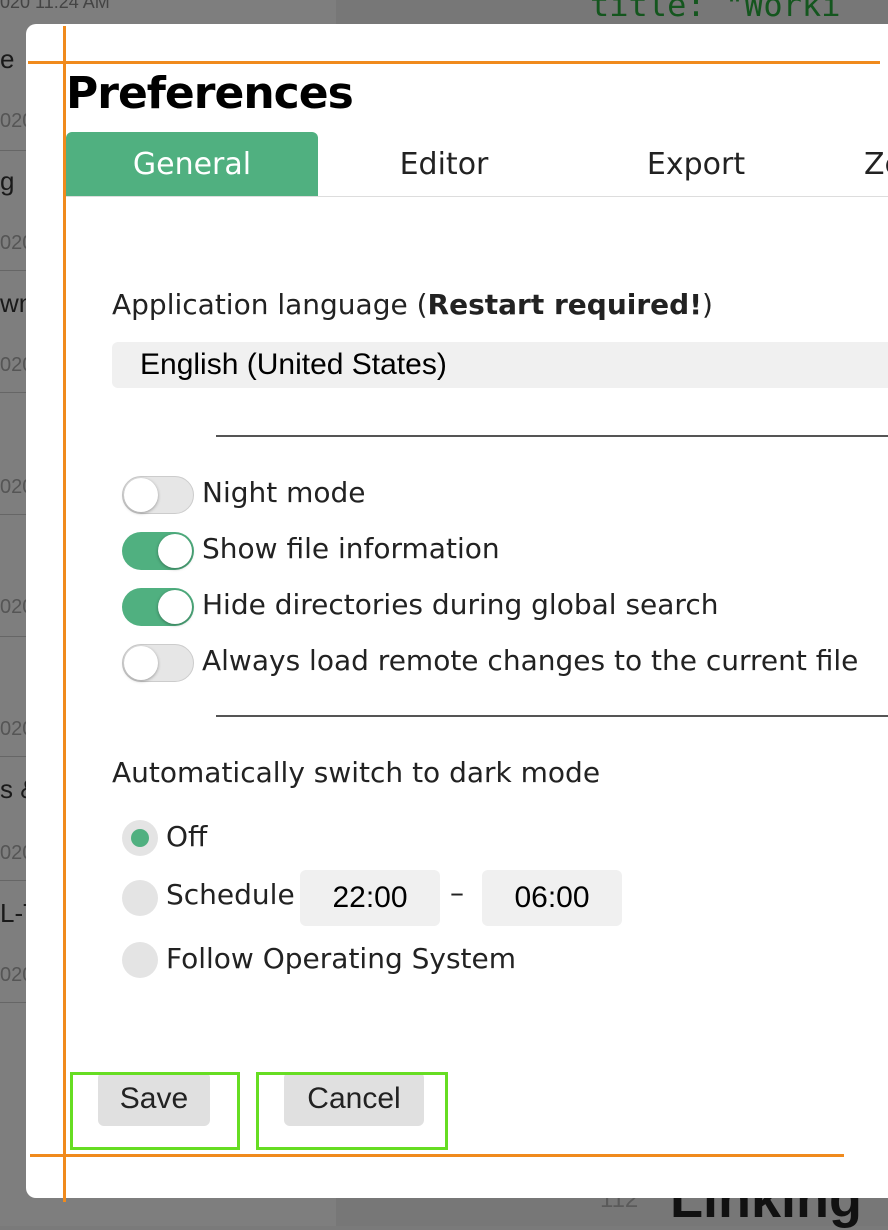  I want to click on note-date: 020 11:24 AM, so click(55, 6).